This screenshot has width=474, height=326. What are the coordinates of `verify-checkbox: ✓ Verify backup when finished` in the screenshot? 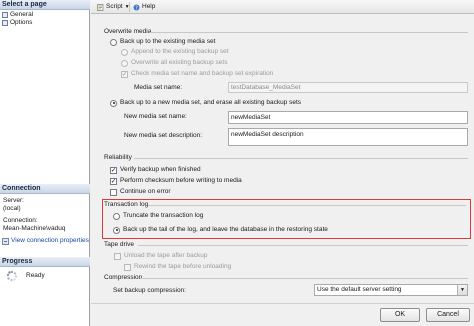 It's located at (155, 170).